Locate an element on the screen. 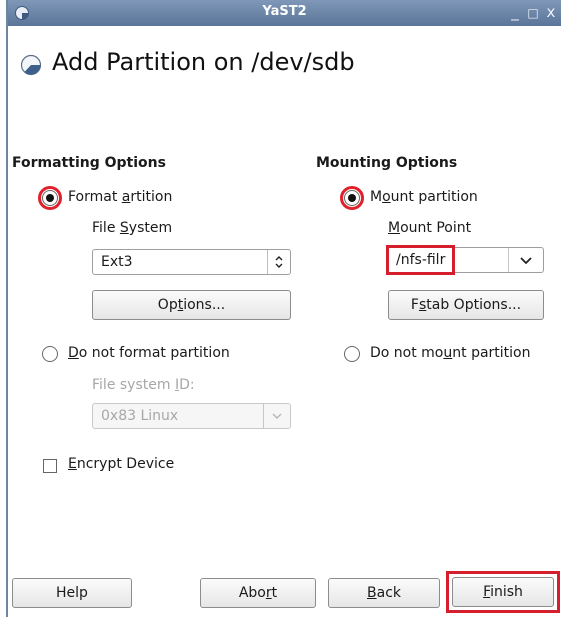 The image size is (561, 617). updown-arrow-icon is located at coordinates (278, 262).